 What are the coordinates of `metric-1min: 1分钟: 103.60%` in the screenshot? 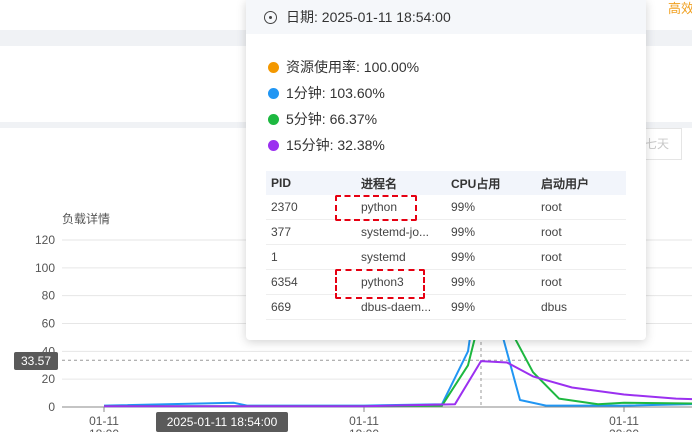 It's located at (326, 93).